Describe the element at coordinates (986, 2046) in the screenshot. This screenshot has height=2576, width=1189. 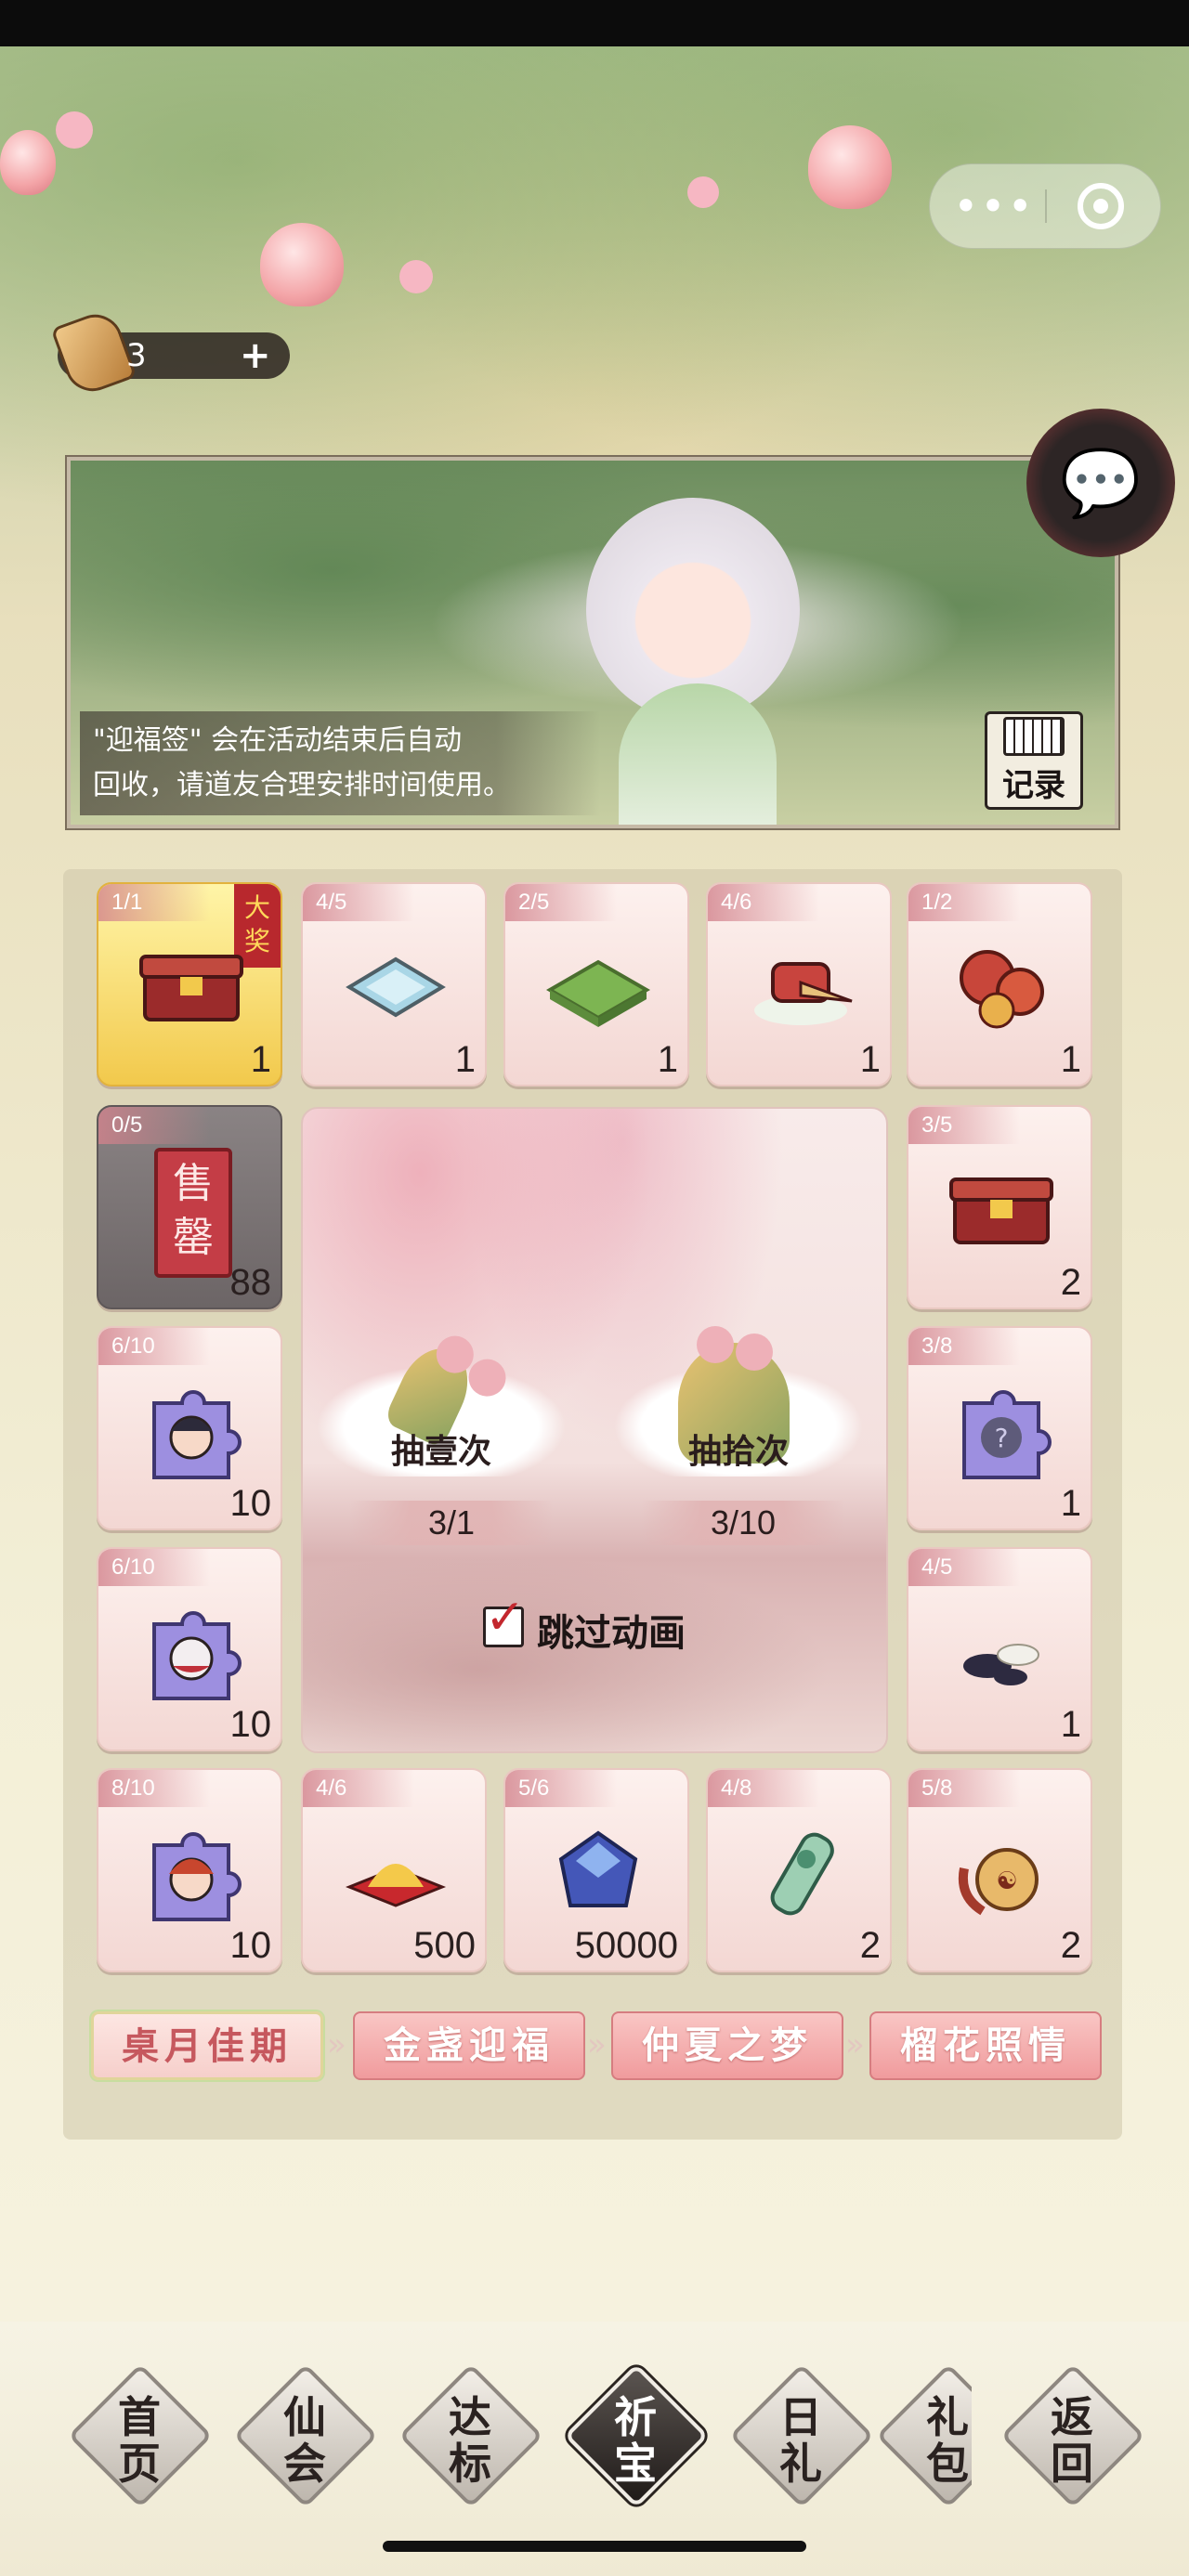
I see `stage-tab-4: 榴花照情` at that location.